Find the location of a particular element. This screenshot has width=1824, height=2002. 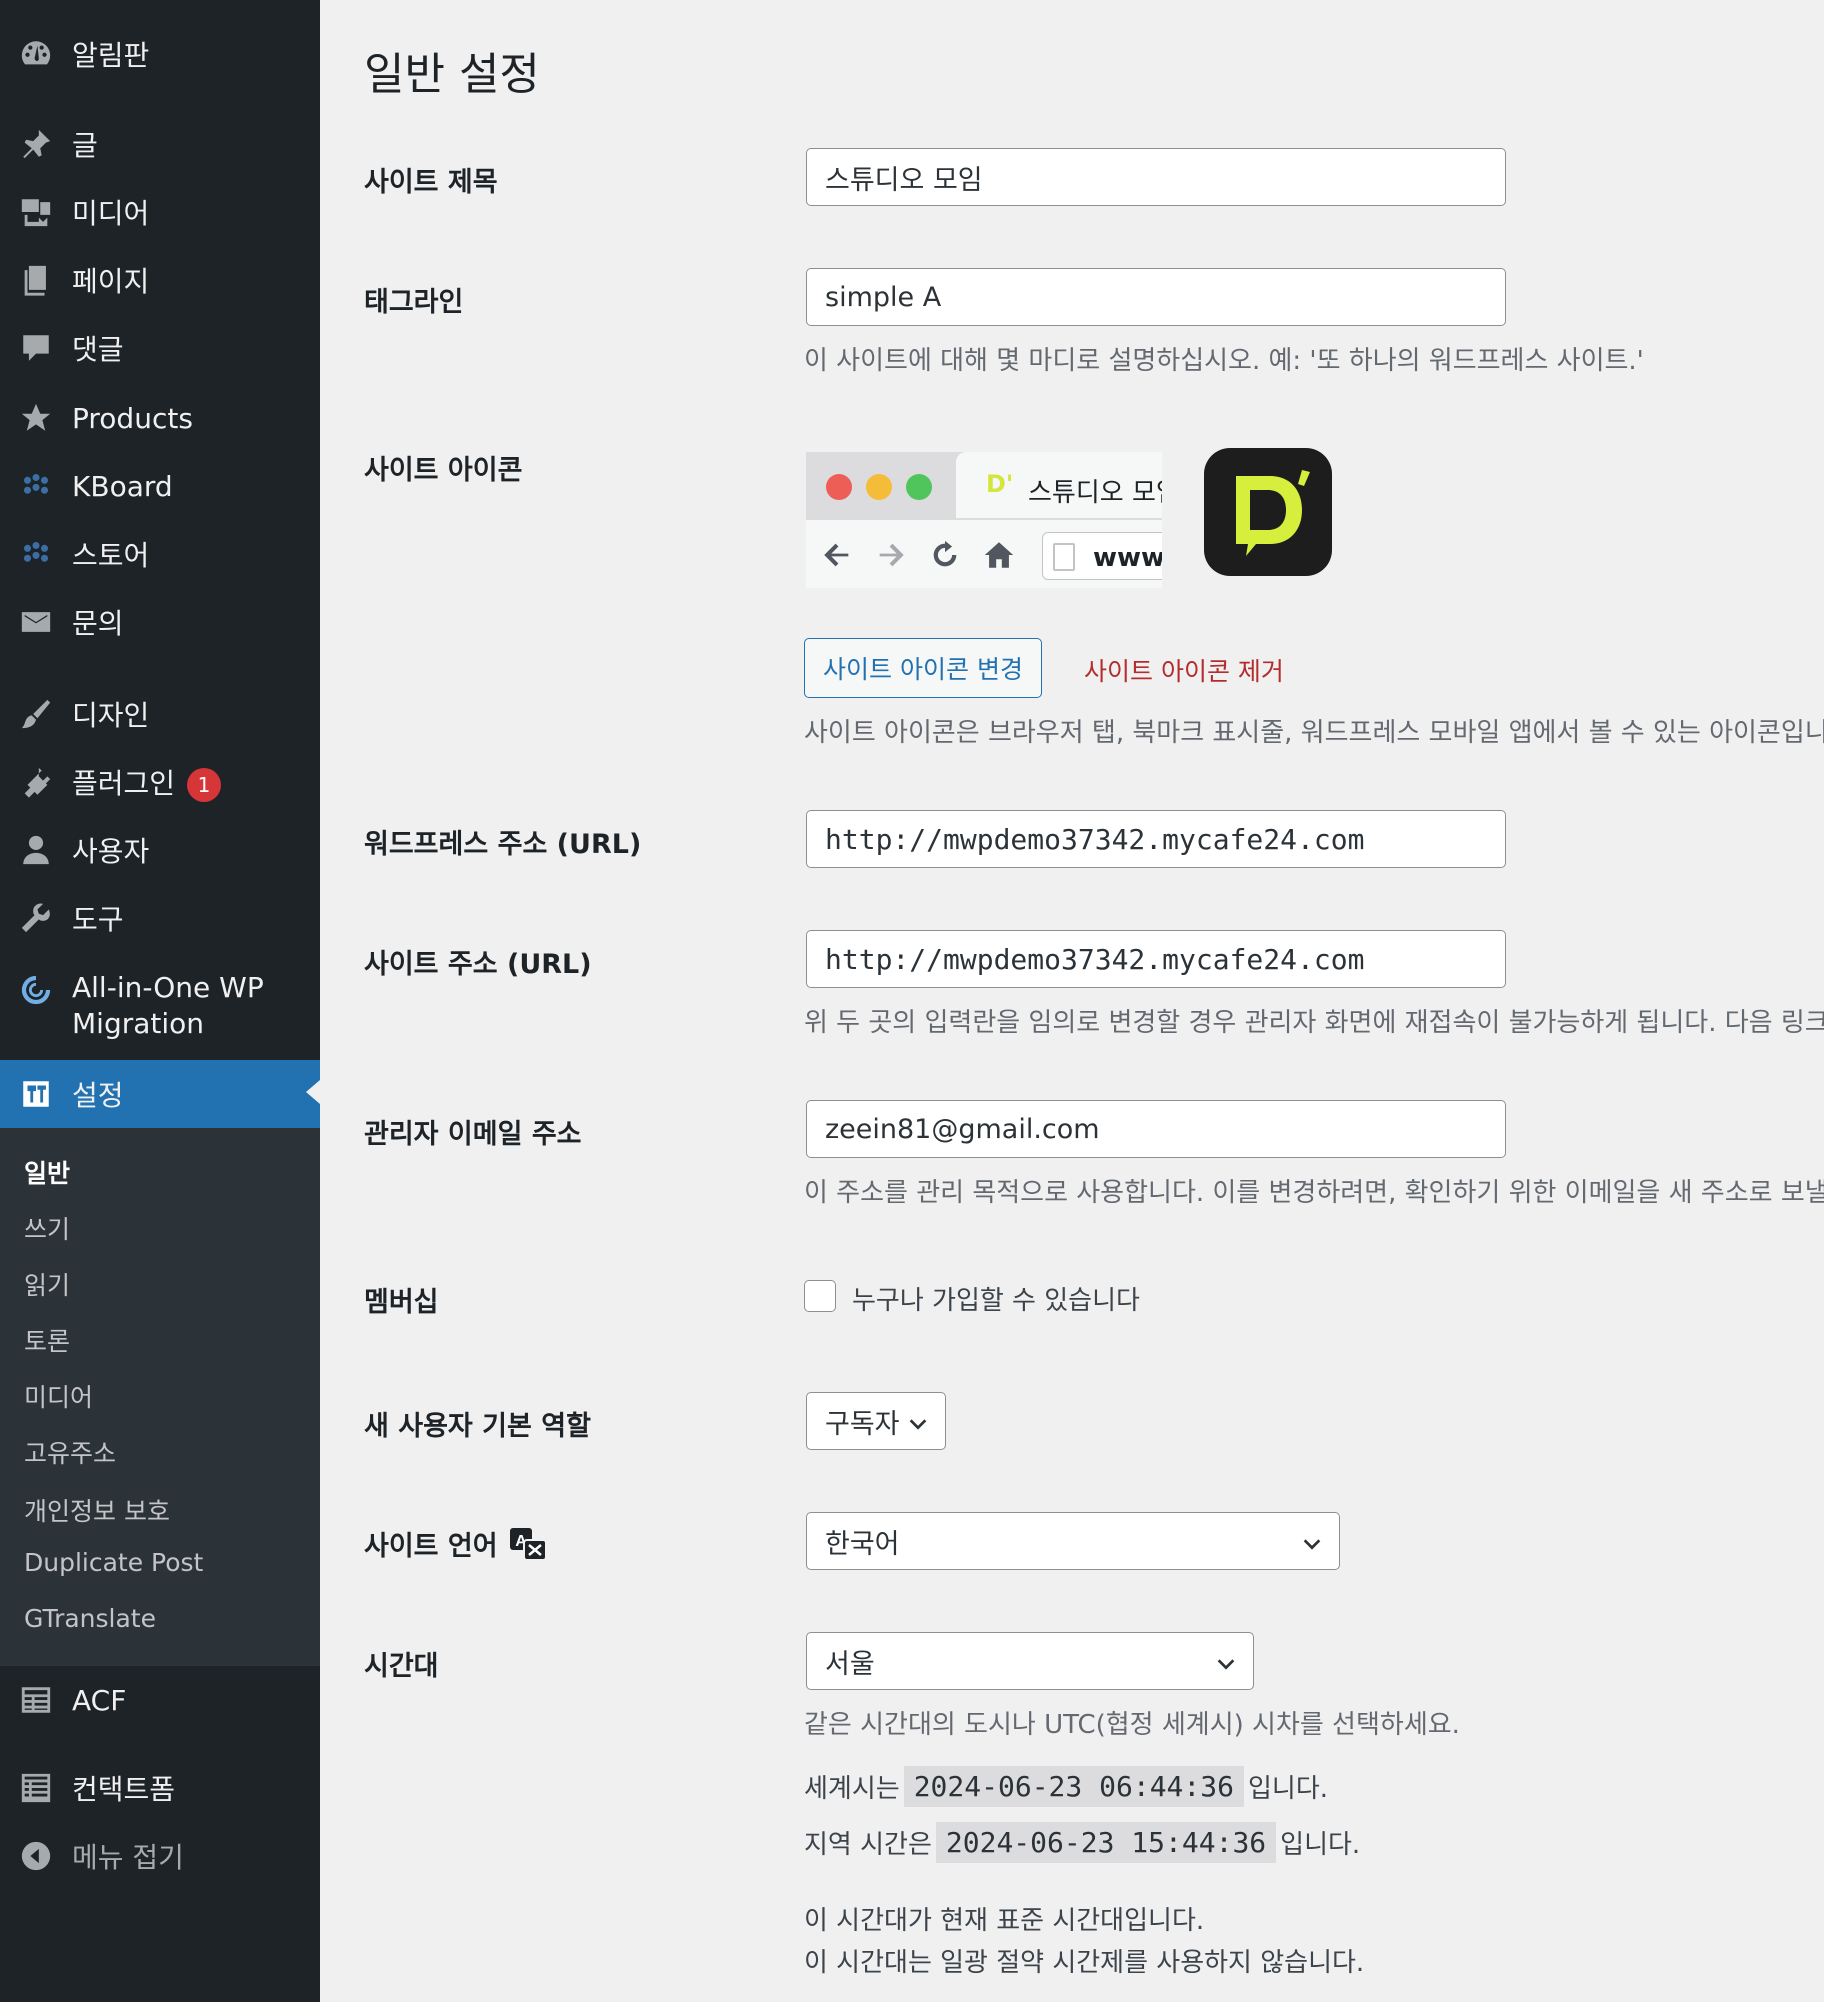

url-bar: www. is located at coordinates (1102, 556).